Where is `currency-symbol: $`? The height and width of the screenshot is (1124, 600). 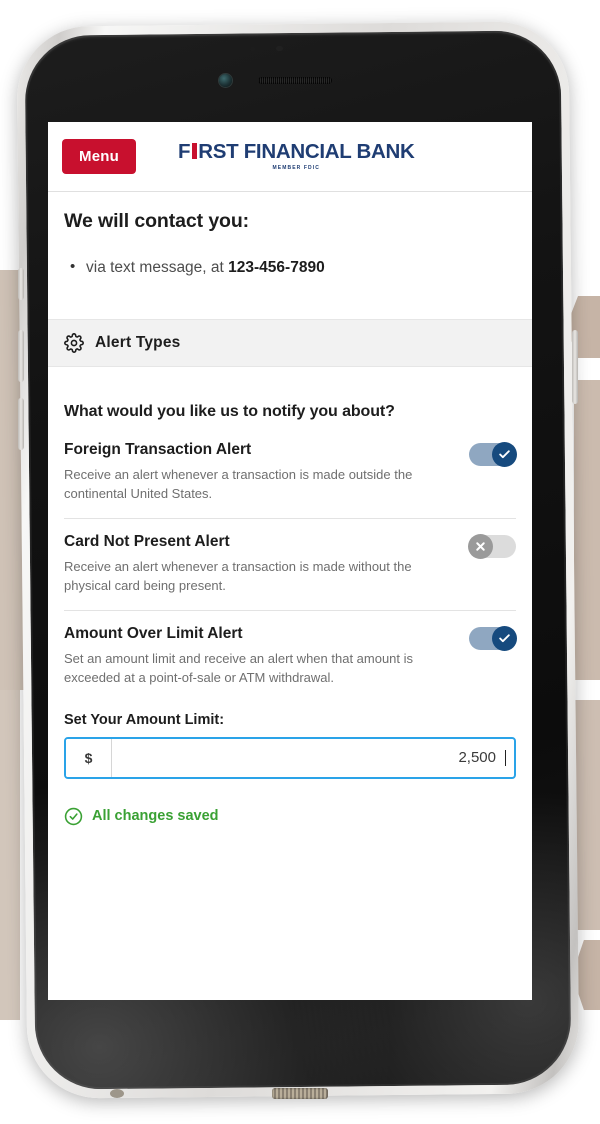
currency-symbol: $ is located at coordinates (89, 757).